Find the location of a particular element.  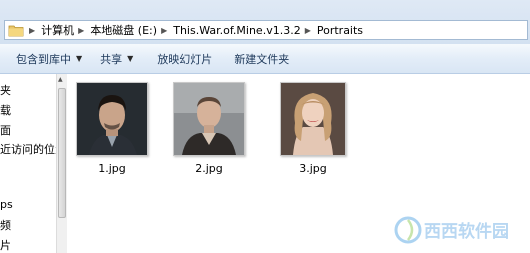

scroll-up-arrow-icon: ▲ is located at coordinates (60, 79).